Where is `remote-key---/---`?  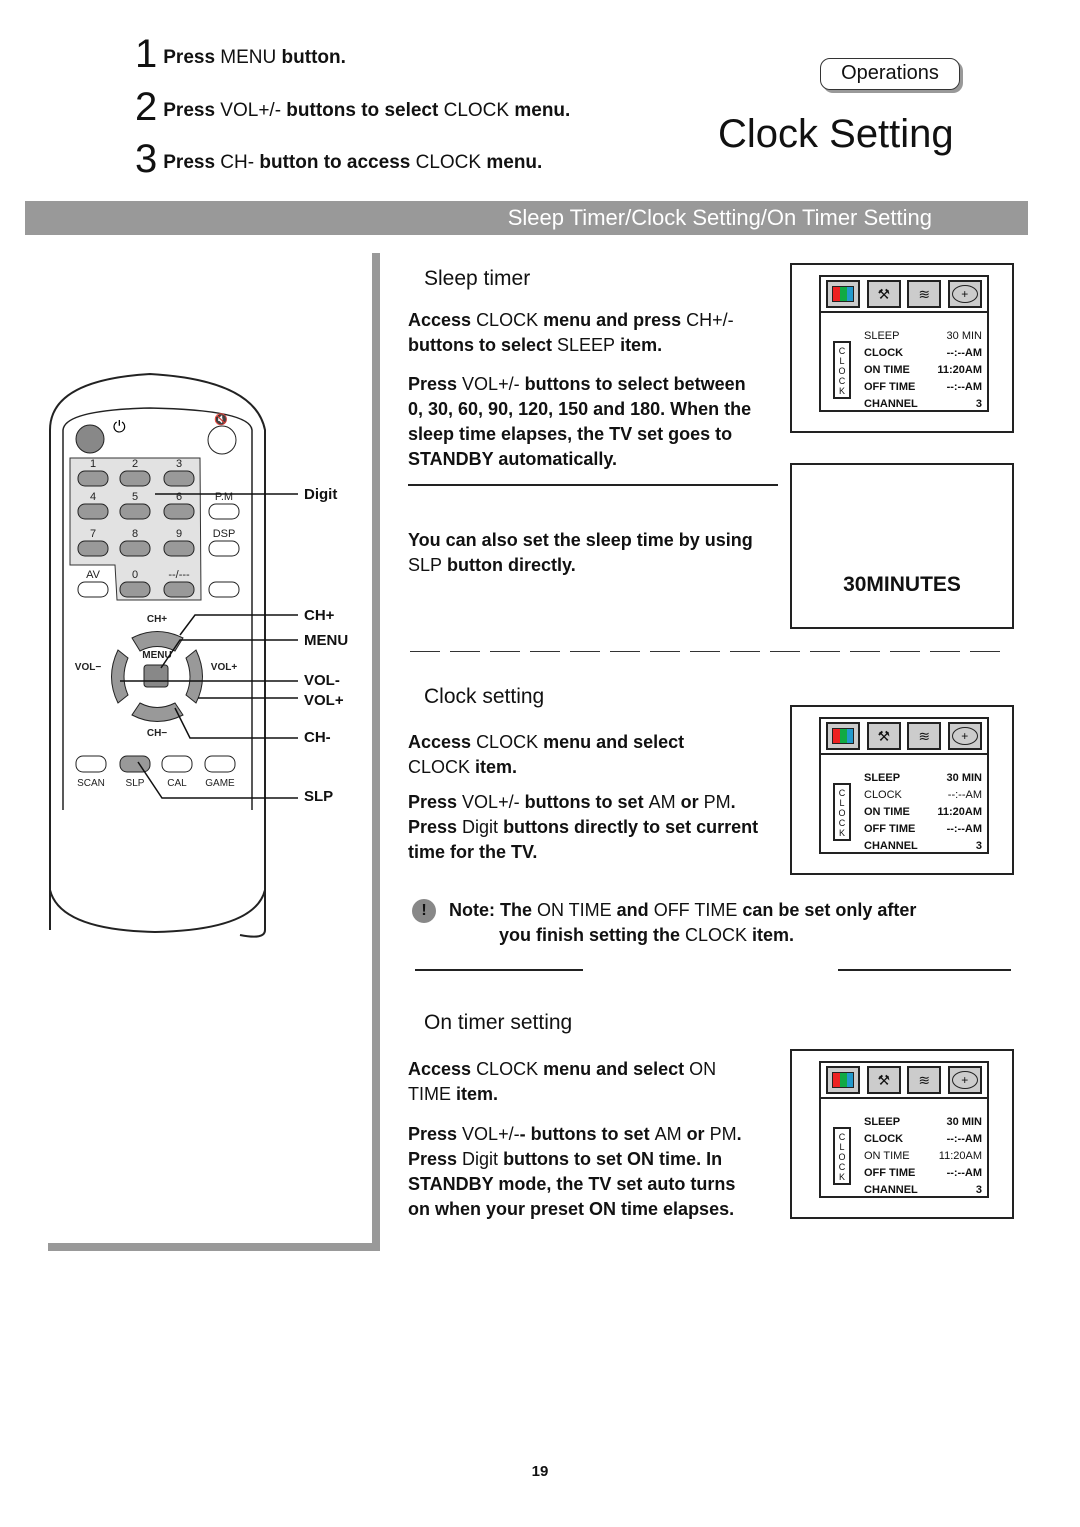
remote-key---/--- is located at coordinates (179, 589).